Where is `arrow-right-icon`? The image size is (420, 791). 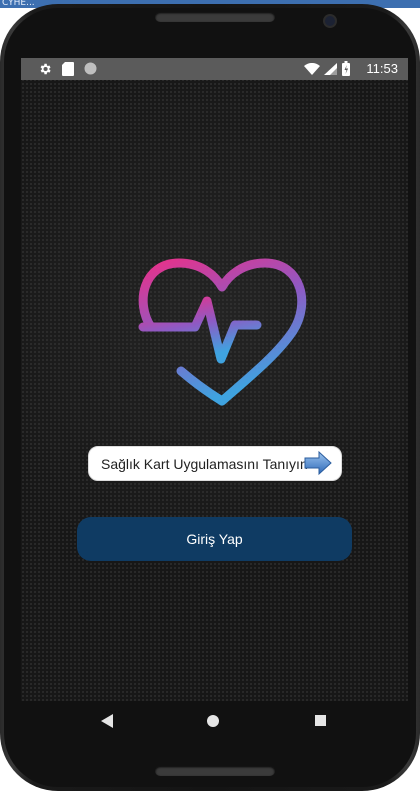
arrow-right-icon is located at coordinates (318, 463).